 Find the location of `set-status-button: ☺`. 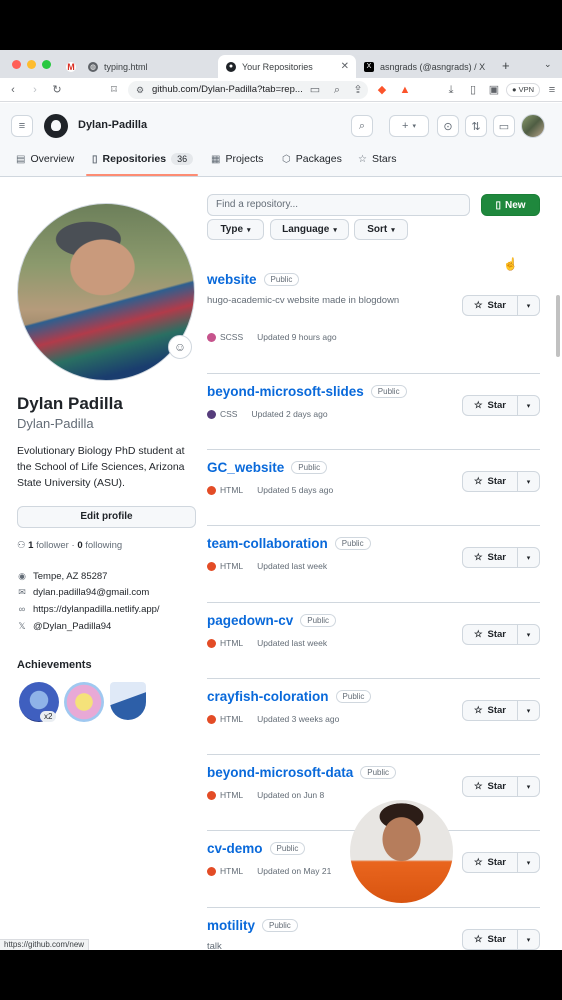

set-status-button: ☺ is located at coordinates (180, 347).